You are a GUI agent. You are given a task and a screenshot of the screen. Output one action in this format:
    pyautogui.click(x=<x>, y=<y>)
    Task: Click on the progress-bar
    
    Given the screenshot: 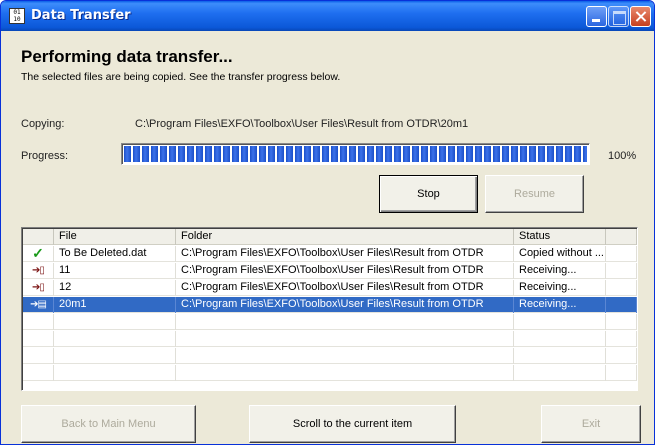 What is the action you would take?
    pyautogui.click(x=355, y=154)
    